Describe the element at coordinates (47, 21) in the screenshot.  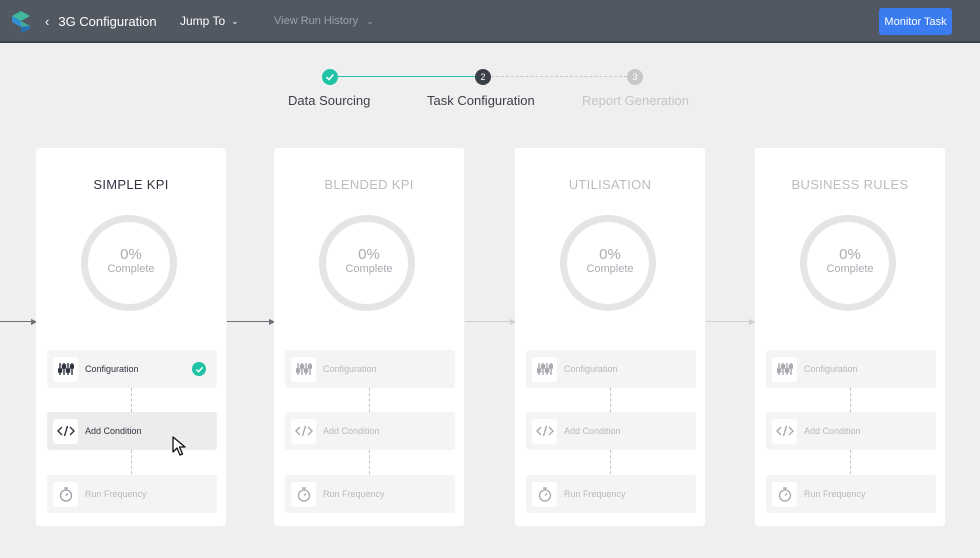
I see `chevron-left-icon: ‹` at that location.